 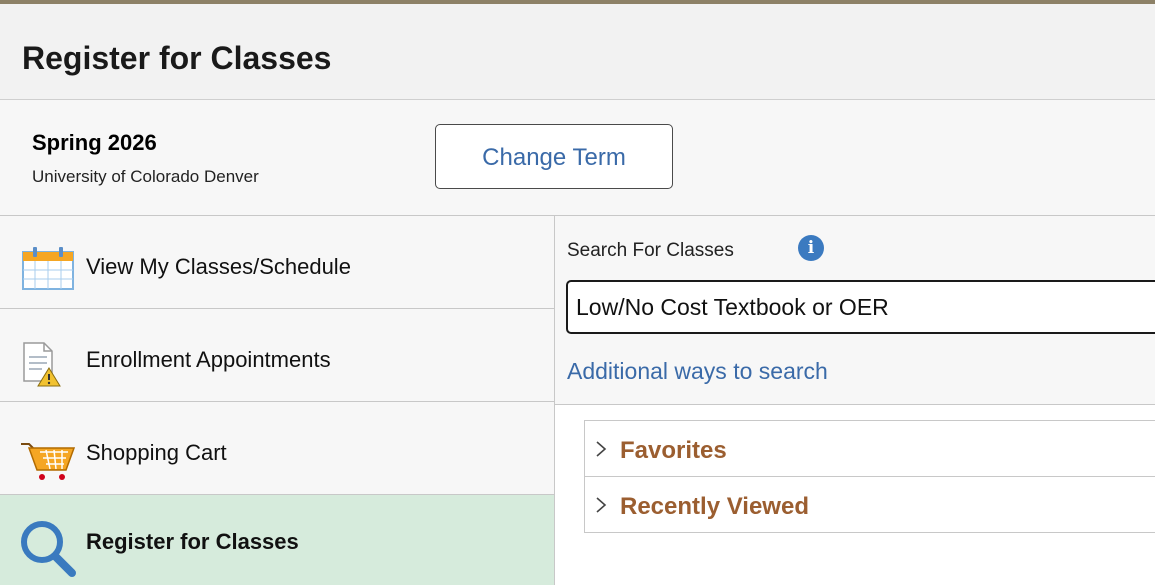 I want to click on sidebar-item-label: Register for Classes, so click(x=192, y=541).